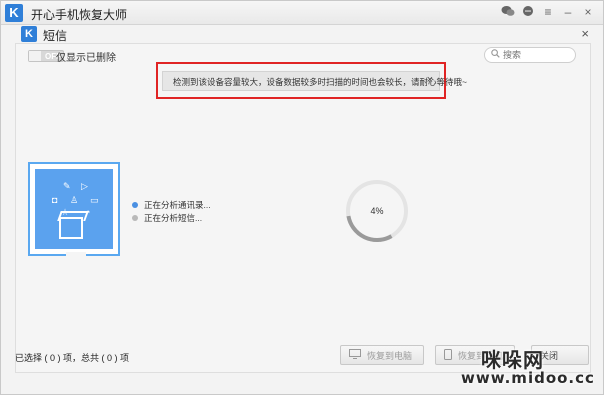  Describe the element at coordinates (528, 12) in the screenshot. I see `chat-icon` at that location.